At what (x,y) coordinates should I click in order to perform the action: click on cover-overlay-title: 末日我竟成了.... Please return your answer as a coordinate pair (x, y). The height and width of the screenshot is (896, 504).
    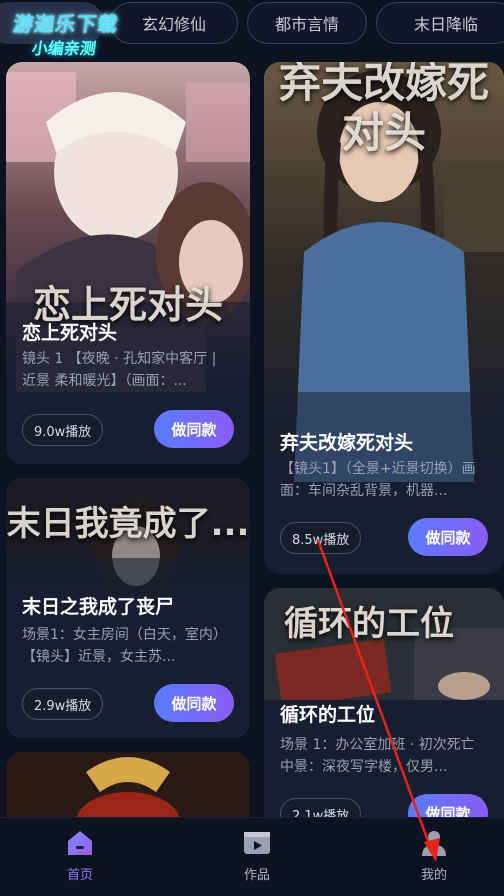
    Looking at the image, I should click on (128, 524).